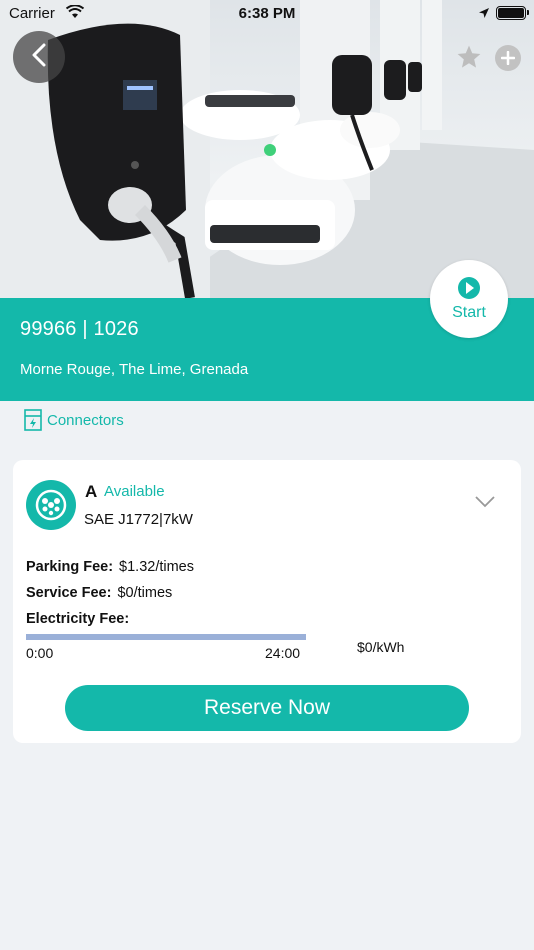  Describe the element at coordinates (512, 13) in the screenshot. I see `battery-icon` at that location.